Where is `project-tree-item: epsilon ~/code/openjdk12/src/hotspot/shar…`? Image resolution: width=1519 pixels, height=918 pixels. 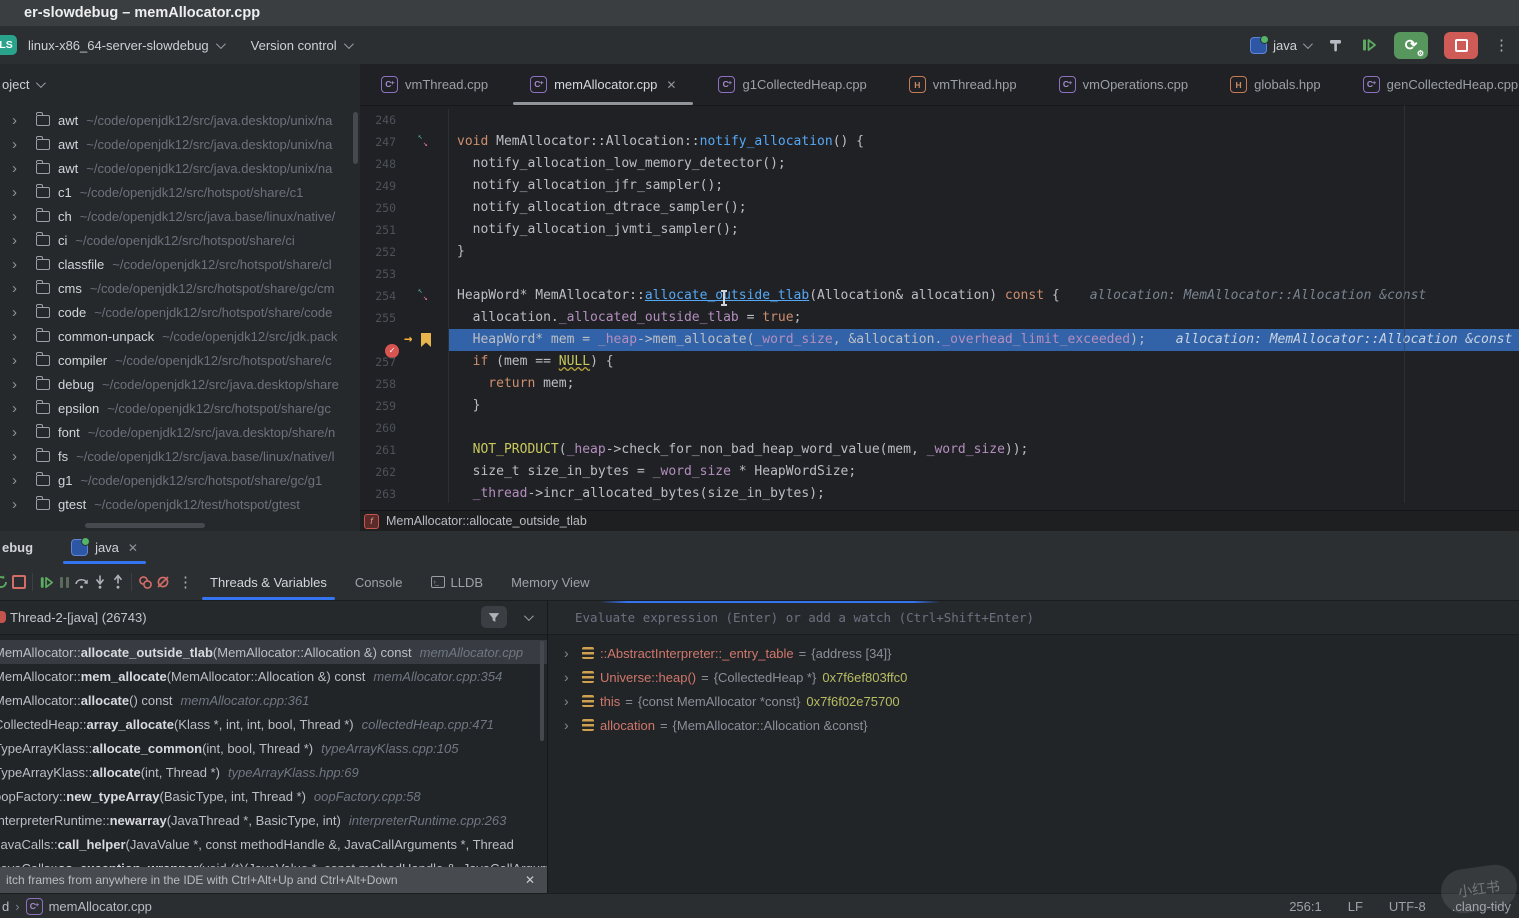
project-tree-item: epsilon ~/code/openjdk12/src/hotspot/shar… is located at coordinates (180, 408).